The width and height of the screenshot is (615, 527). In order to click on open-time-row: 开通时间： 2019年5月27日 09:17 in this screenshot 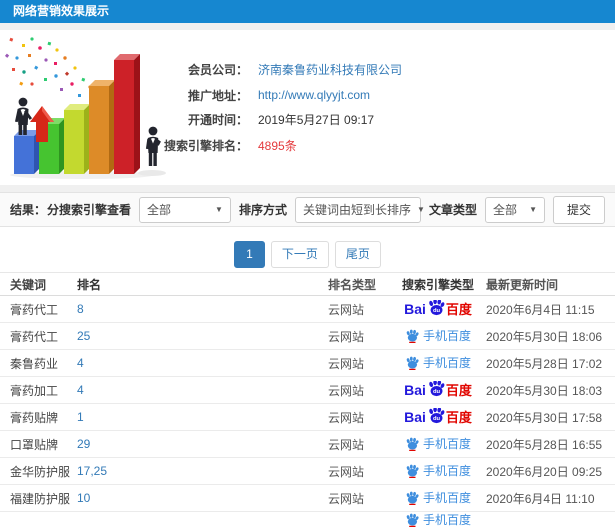, I will do `click(252, 119)`.